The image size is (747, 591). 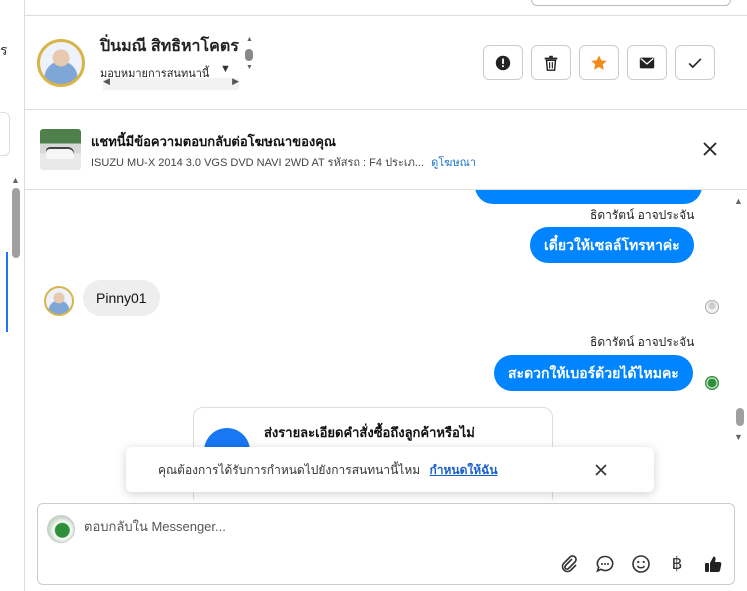 I want to click on header-actions, so click(x=599, y=62).